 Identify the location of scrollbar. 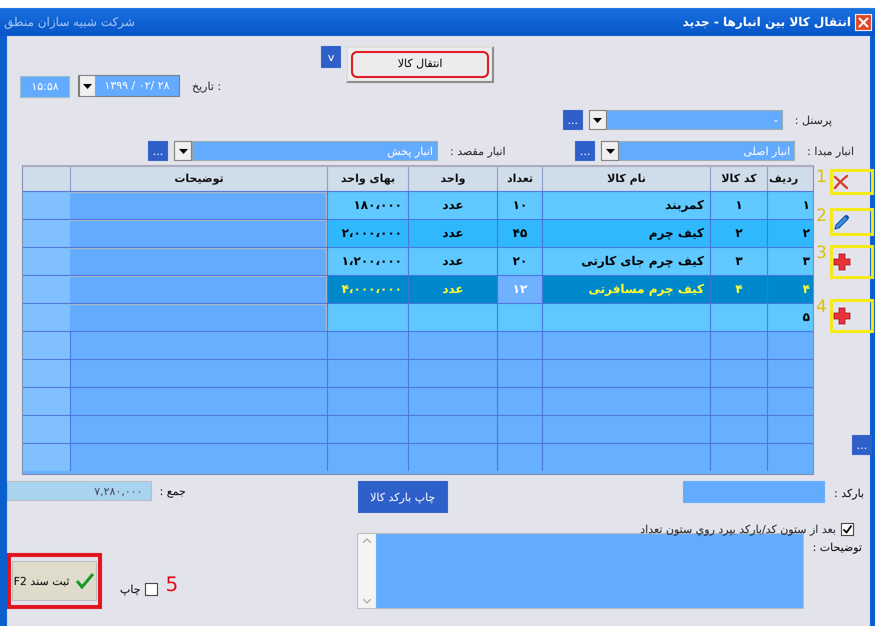
(367, 571).